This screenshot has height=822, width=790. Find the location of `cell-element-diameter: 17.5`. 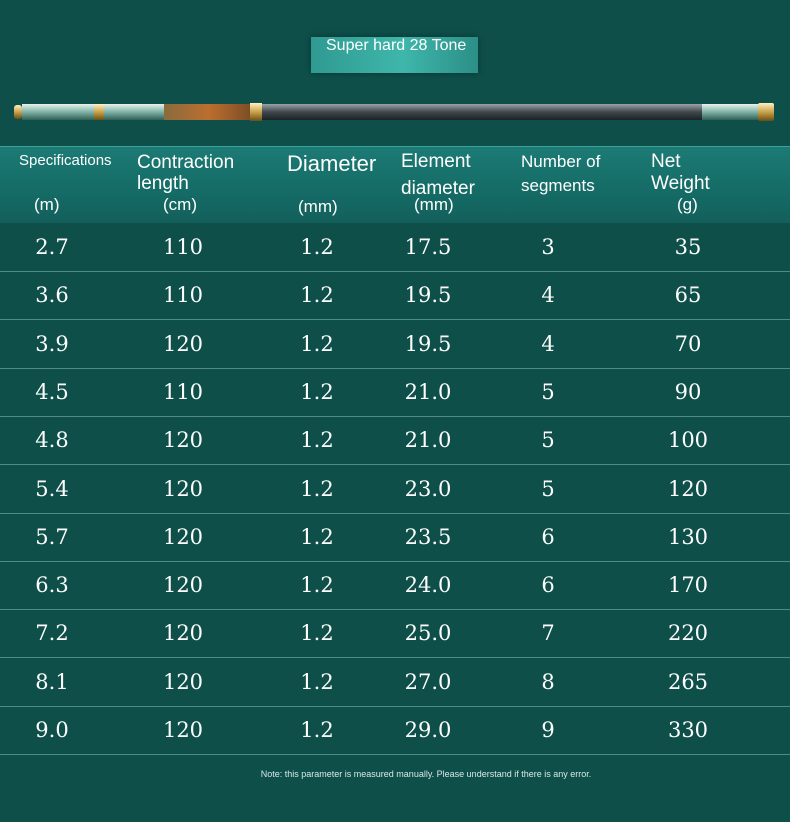

cell-element-diameter: 17.5 is located at coordinates (428, 247).